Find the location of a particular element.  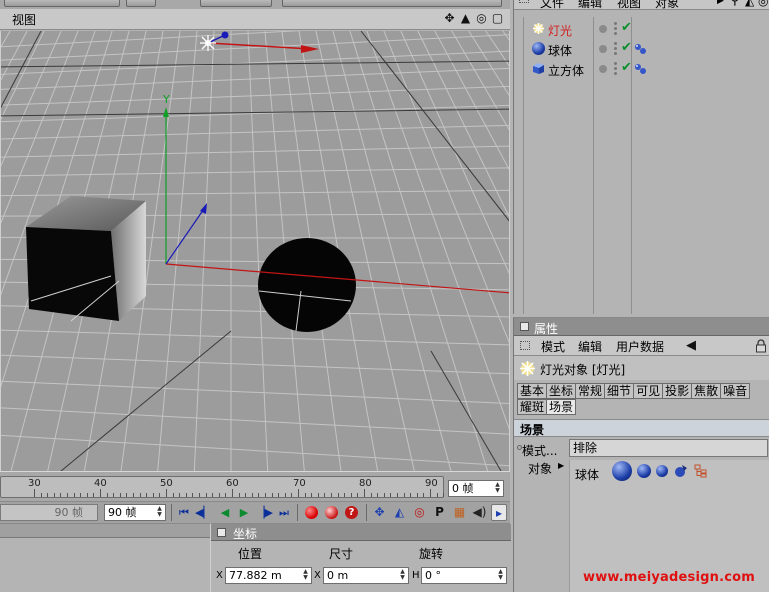

rot-h-field: 0 ° ▲ ▼ is located at coordinates (464, 575).